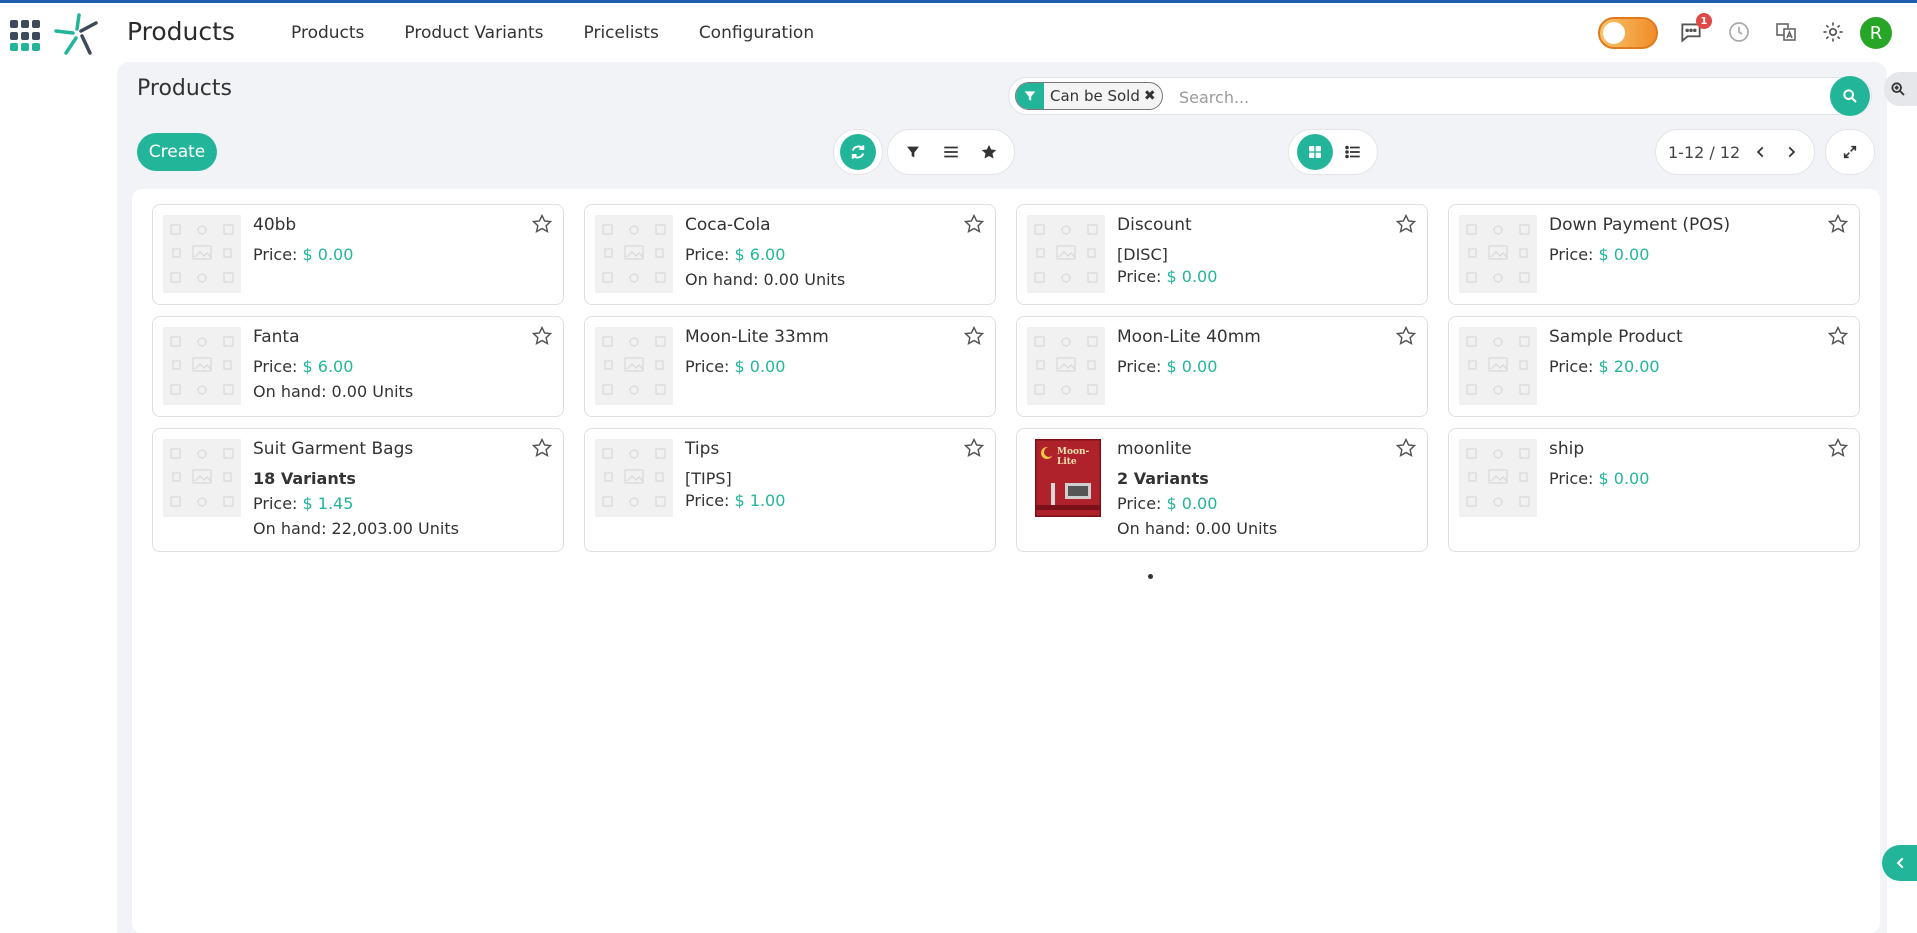  I want to click on price-value: $ 20.00, so click(1629, 366).